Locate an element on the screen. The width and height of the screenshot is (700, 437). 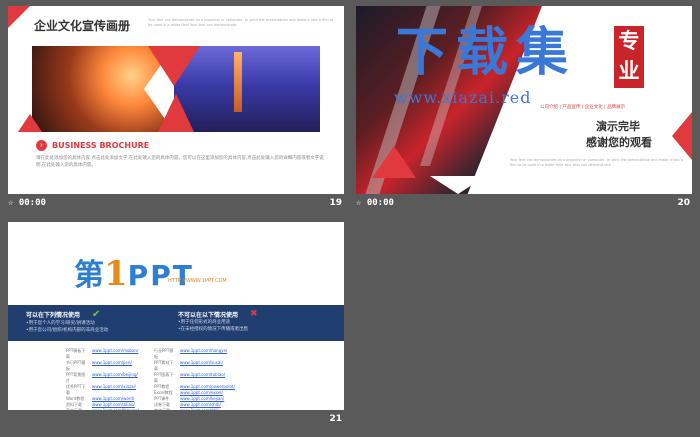
link-row: PPT图表下载 www.1ppt.com/tubiao/ is located at coordinates (194, 378).